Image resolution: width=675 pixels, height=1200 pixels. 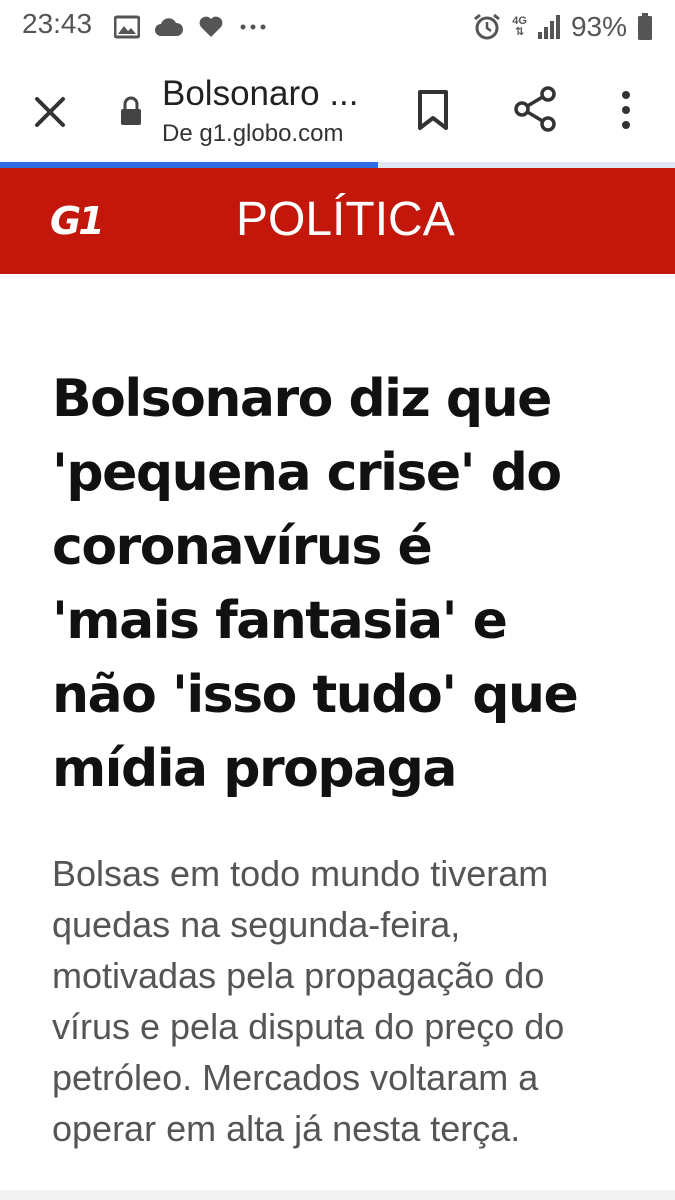 What do you see at coordinates (433, 110) in the screenshot?
I see `bookmark-icon` at bounding box center [433, 110].